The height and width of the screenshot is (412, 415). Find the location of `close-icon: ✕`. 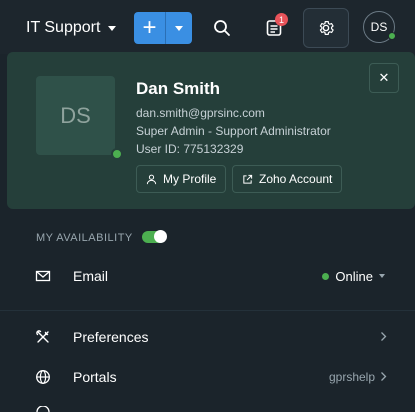

close-icon: ✕ is located at coordinates (384, 77).